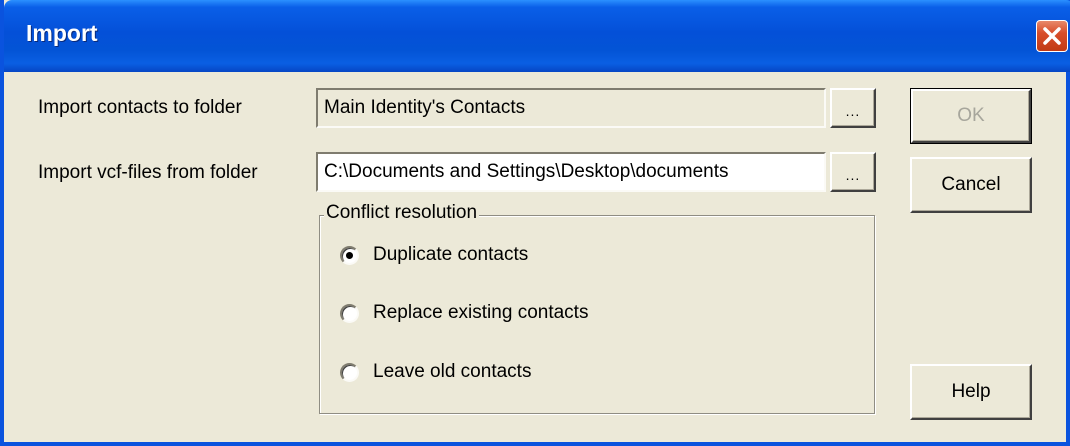 Image resolution: width=1070 pixels, height=446 pixels. I want to click on close-icon, so click(1052, 36).